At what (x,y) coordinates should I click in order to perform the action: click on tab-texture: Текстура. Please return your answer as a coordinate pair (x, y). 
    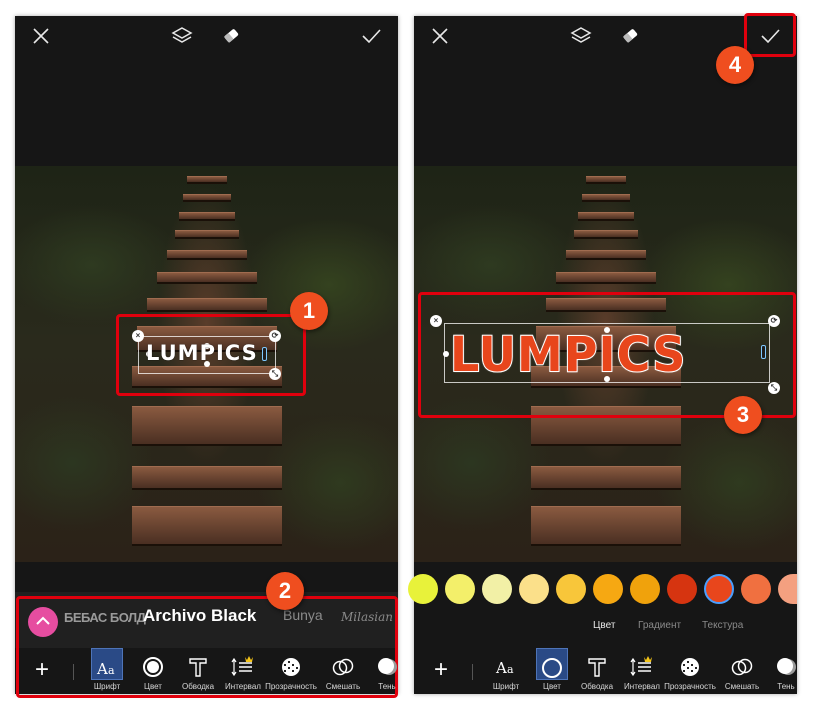
    Looking at the image, I should click on (722, 625).